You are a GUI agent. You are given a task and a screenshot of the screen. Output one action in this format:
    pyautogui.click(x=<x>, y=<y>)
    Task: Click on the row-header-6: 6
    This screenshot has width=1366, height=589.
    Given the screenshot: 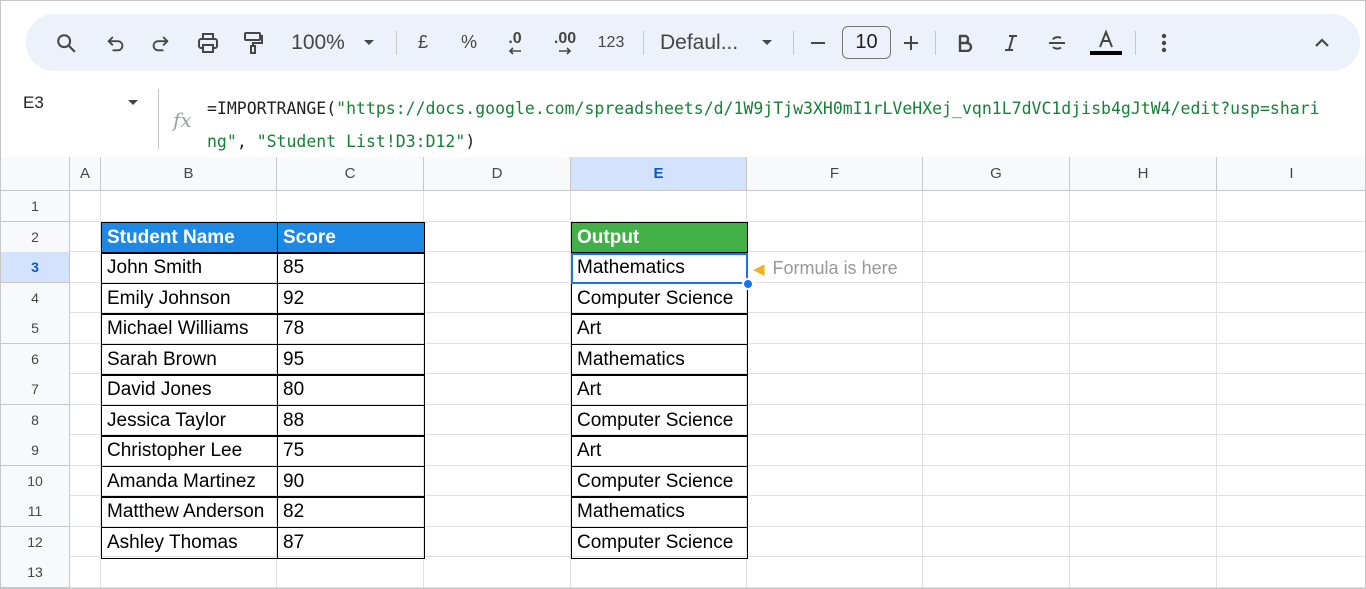 What is the action you would take?
    pyautogui.click(x=35, y=359)
    